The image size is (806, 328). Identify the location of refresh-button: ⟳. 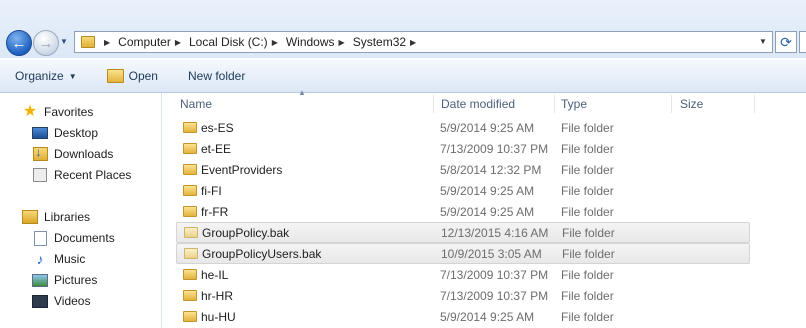
(786, 42).